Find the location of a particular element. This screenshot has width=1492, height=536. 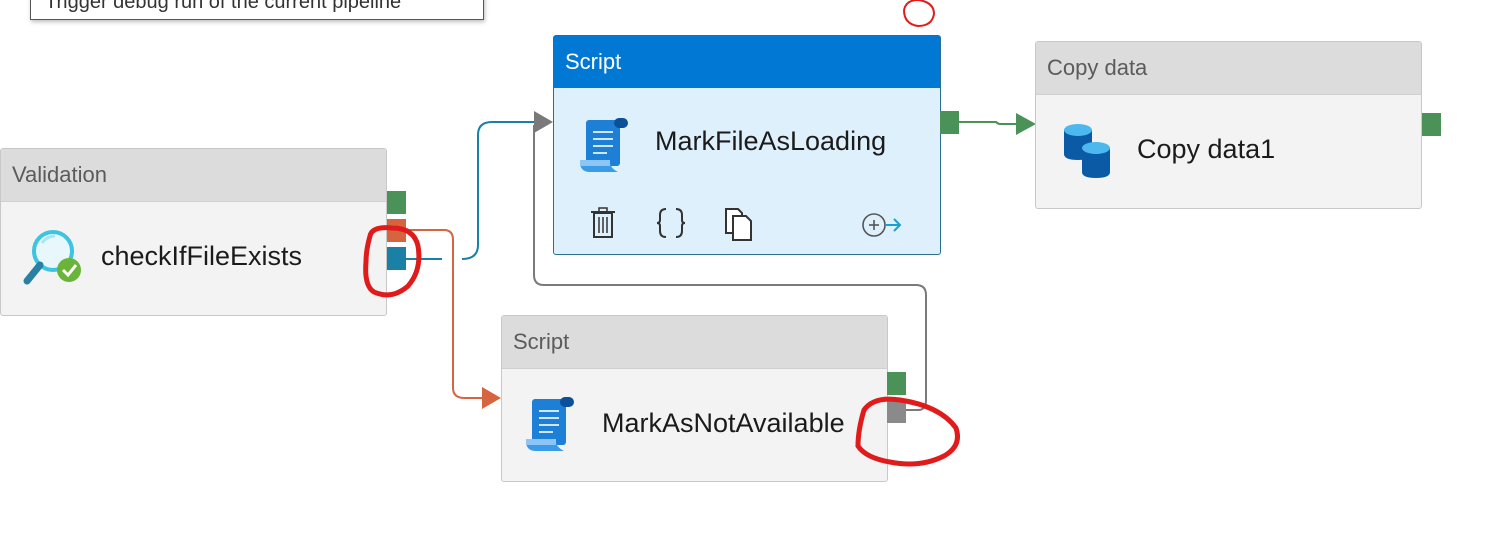

annotation-circle-validation-port is located at coordinates (392, 261).